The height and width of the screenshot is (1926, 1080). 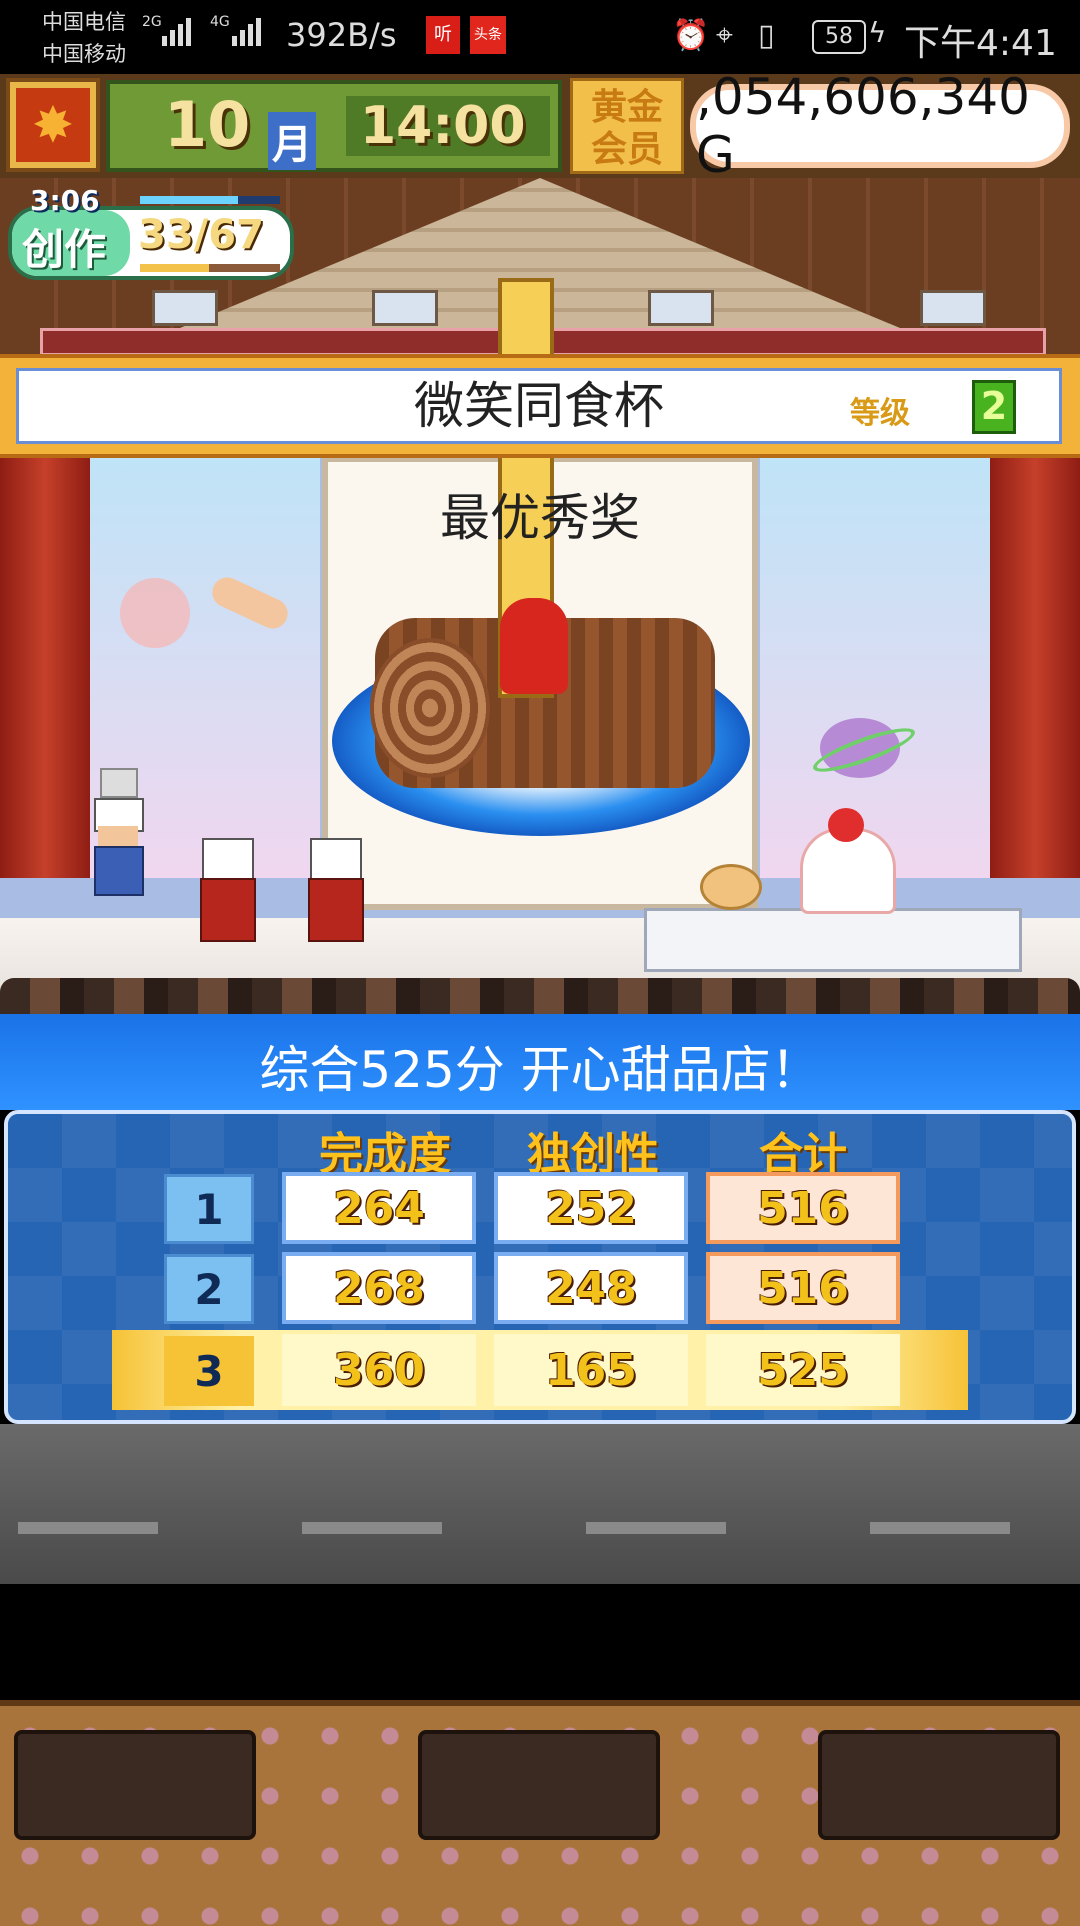 What do you see at coordinates (209, 1209) in the screenshot?
I see `rank-1: 1` at bounding box center [209, 1209].